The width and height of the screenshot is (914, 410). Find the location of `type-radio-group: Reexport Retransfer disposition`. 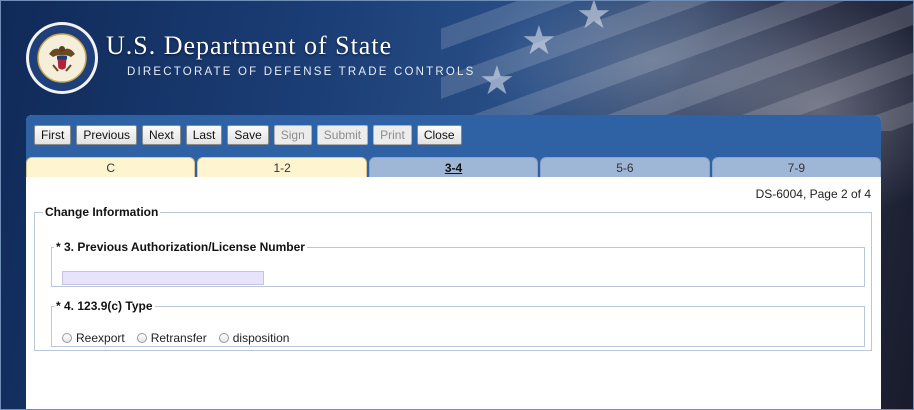

type-radio-group: Reexport Retransfer disposition is located at coordinates (181, 338).